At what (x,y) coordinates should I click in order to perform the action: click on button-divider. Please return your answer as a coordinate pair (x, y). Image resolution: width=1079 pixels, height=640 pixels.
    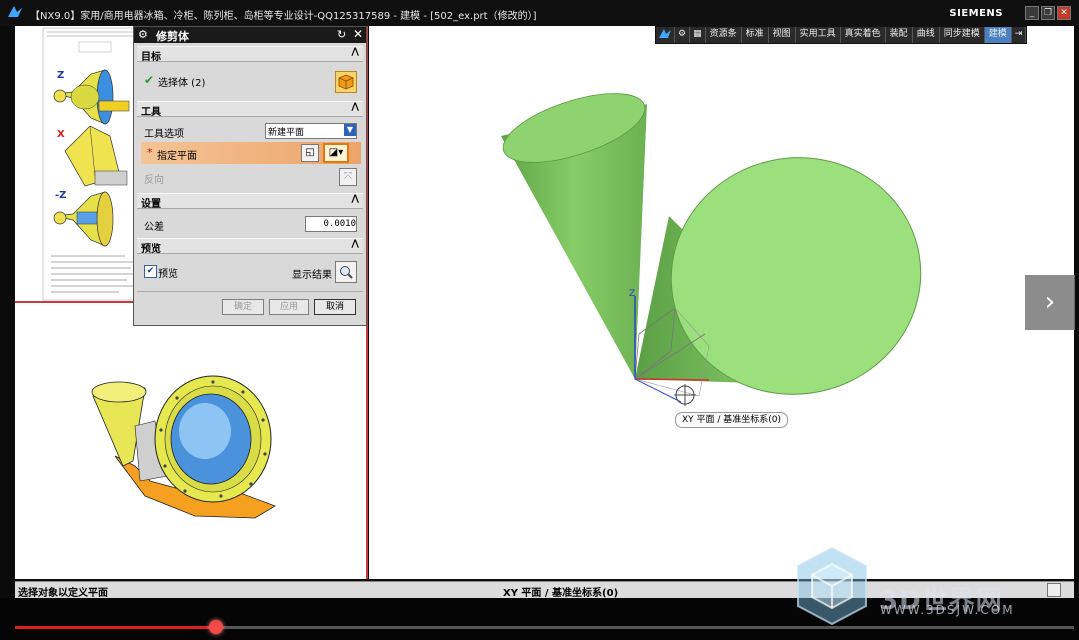
    Looking at the image, I should click on (250, 291).